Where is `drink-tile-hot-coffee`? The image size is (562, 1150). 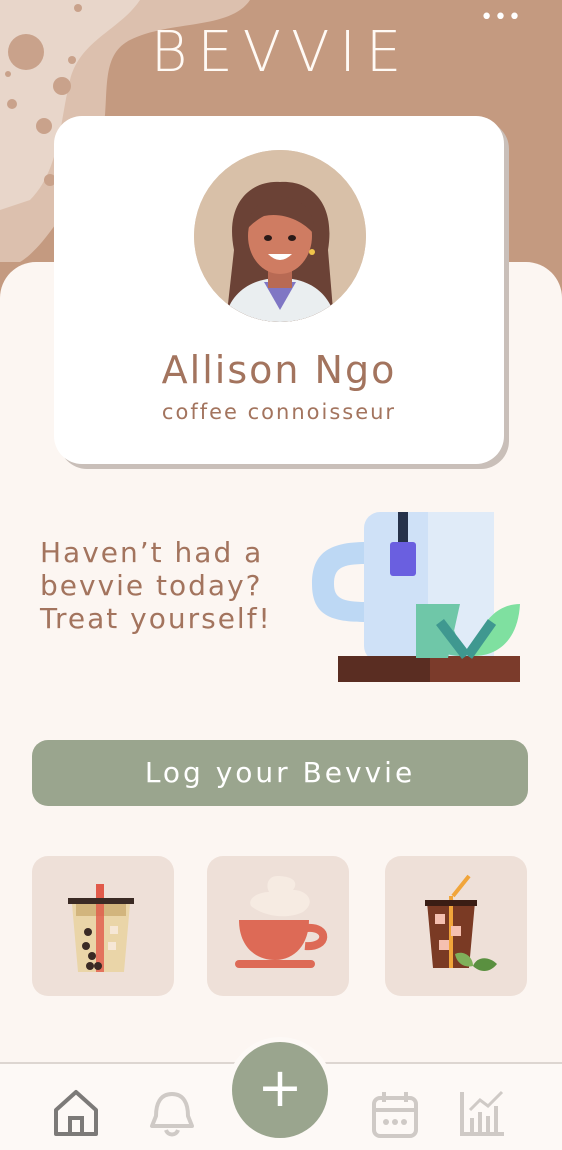
drink-tile-hot-coffee is located at coordinates (278, 926).